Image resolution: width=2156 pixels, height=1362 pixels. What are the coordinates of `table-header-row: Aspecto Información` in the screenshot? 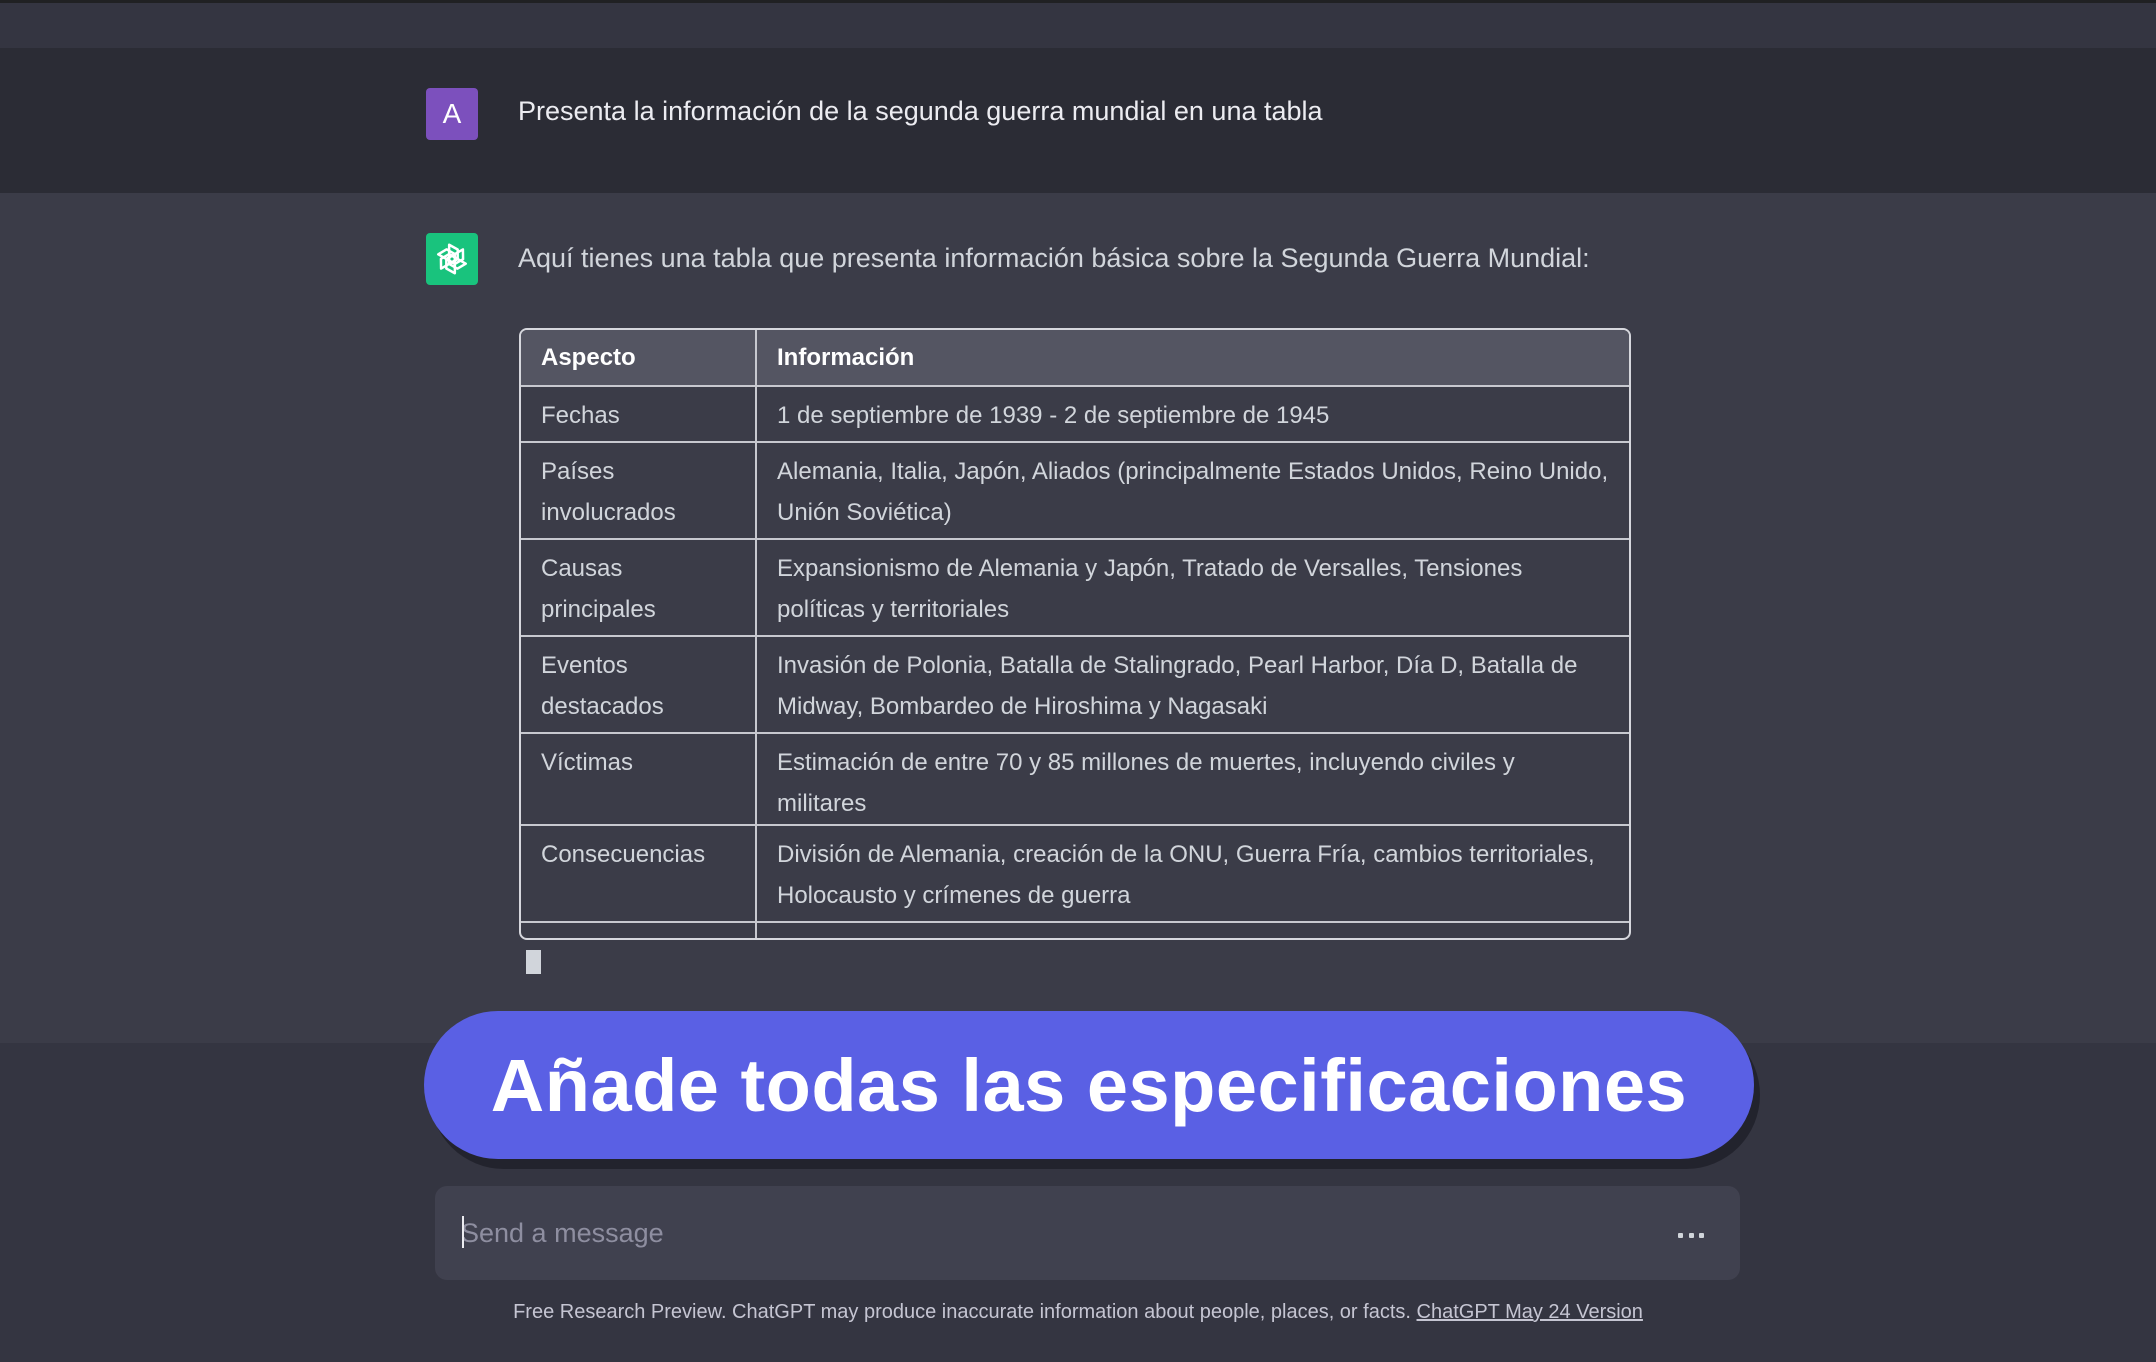 It's located at (1075, 358).